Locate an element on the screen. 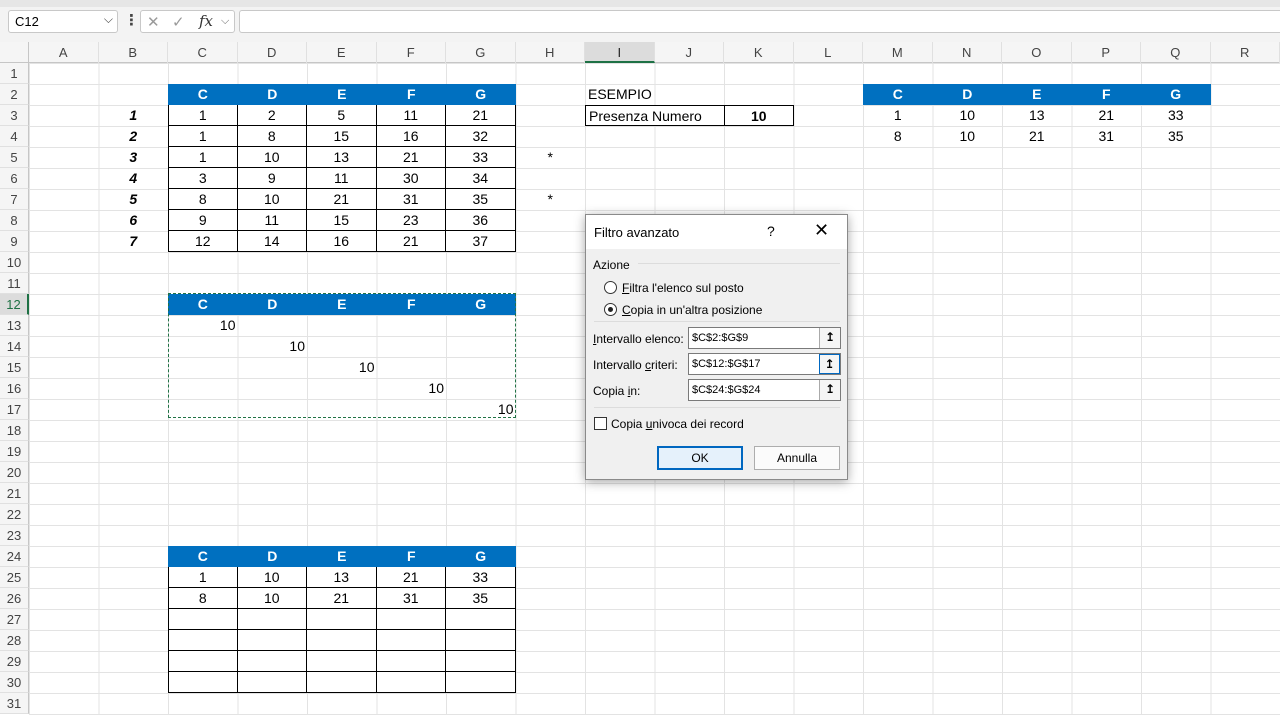 Image resolution: width=1280 pixels, height=715 pixels. collapse-dialog-icon: ↥ is located at coordinates (829, 390).